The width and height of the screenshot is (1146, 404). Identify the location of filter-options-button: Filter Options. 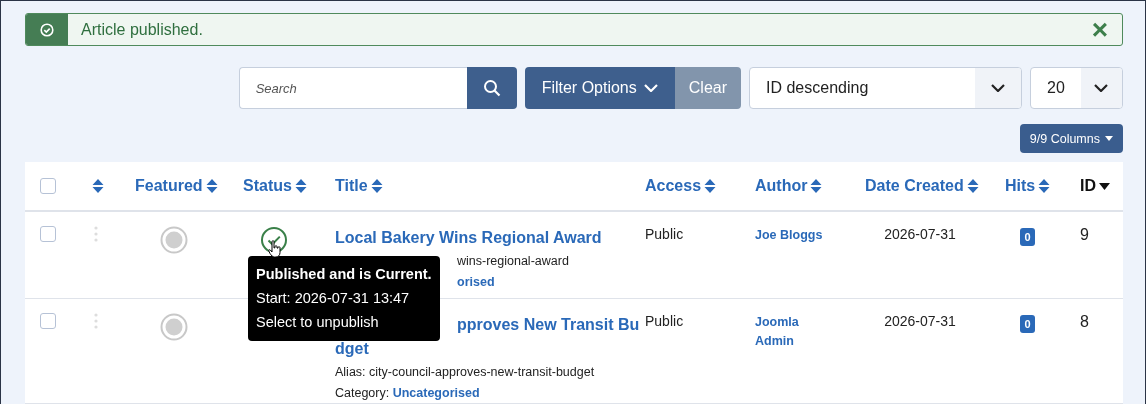
(599, 88).